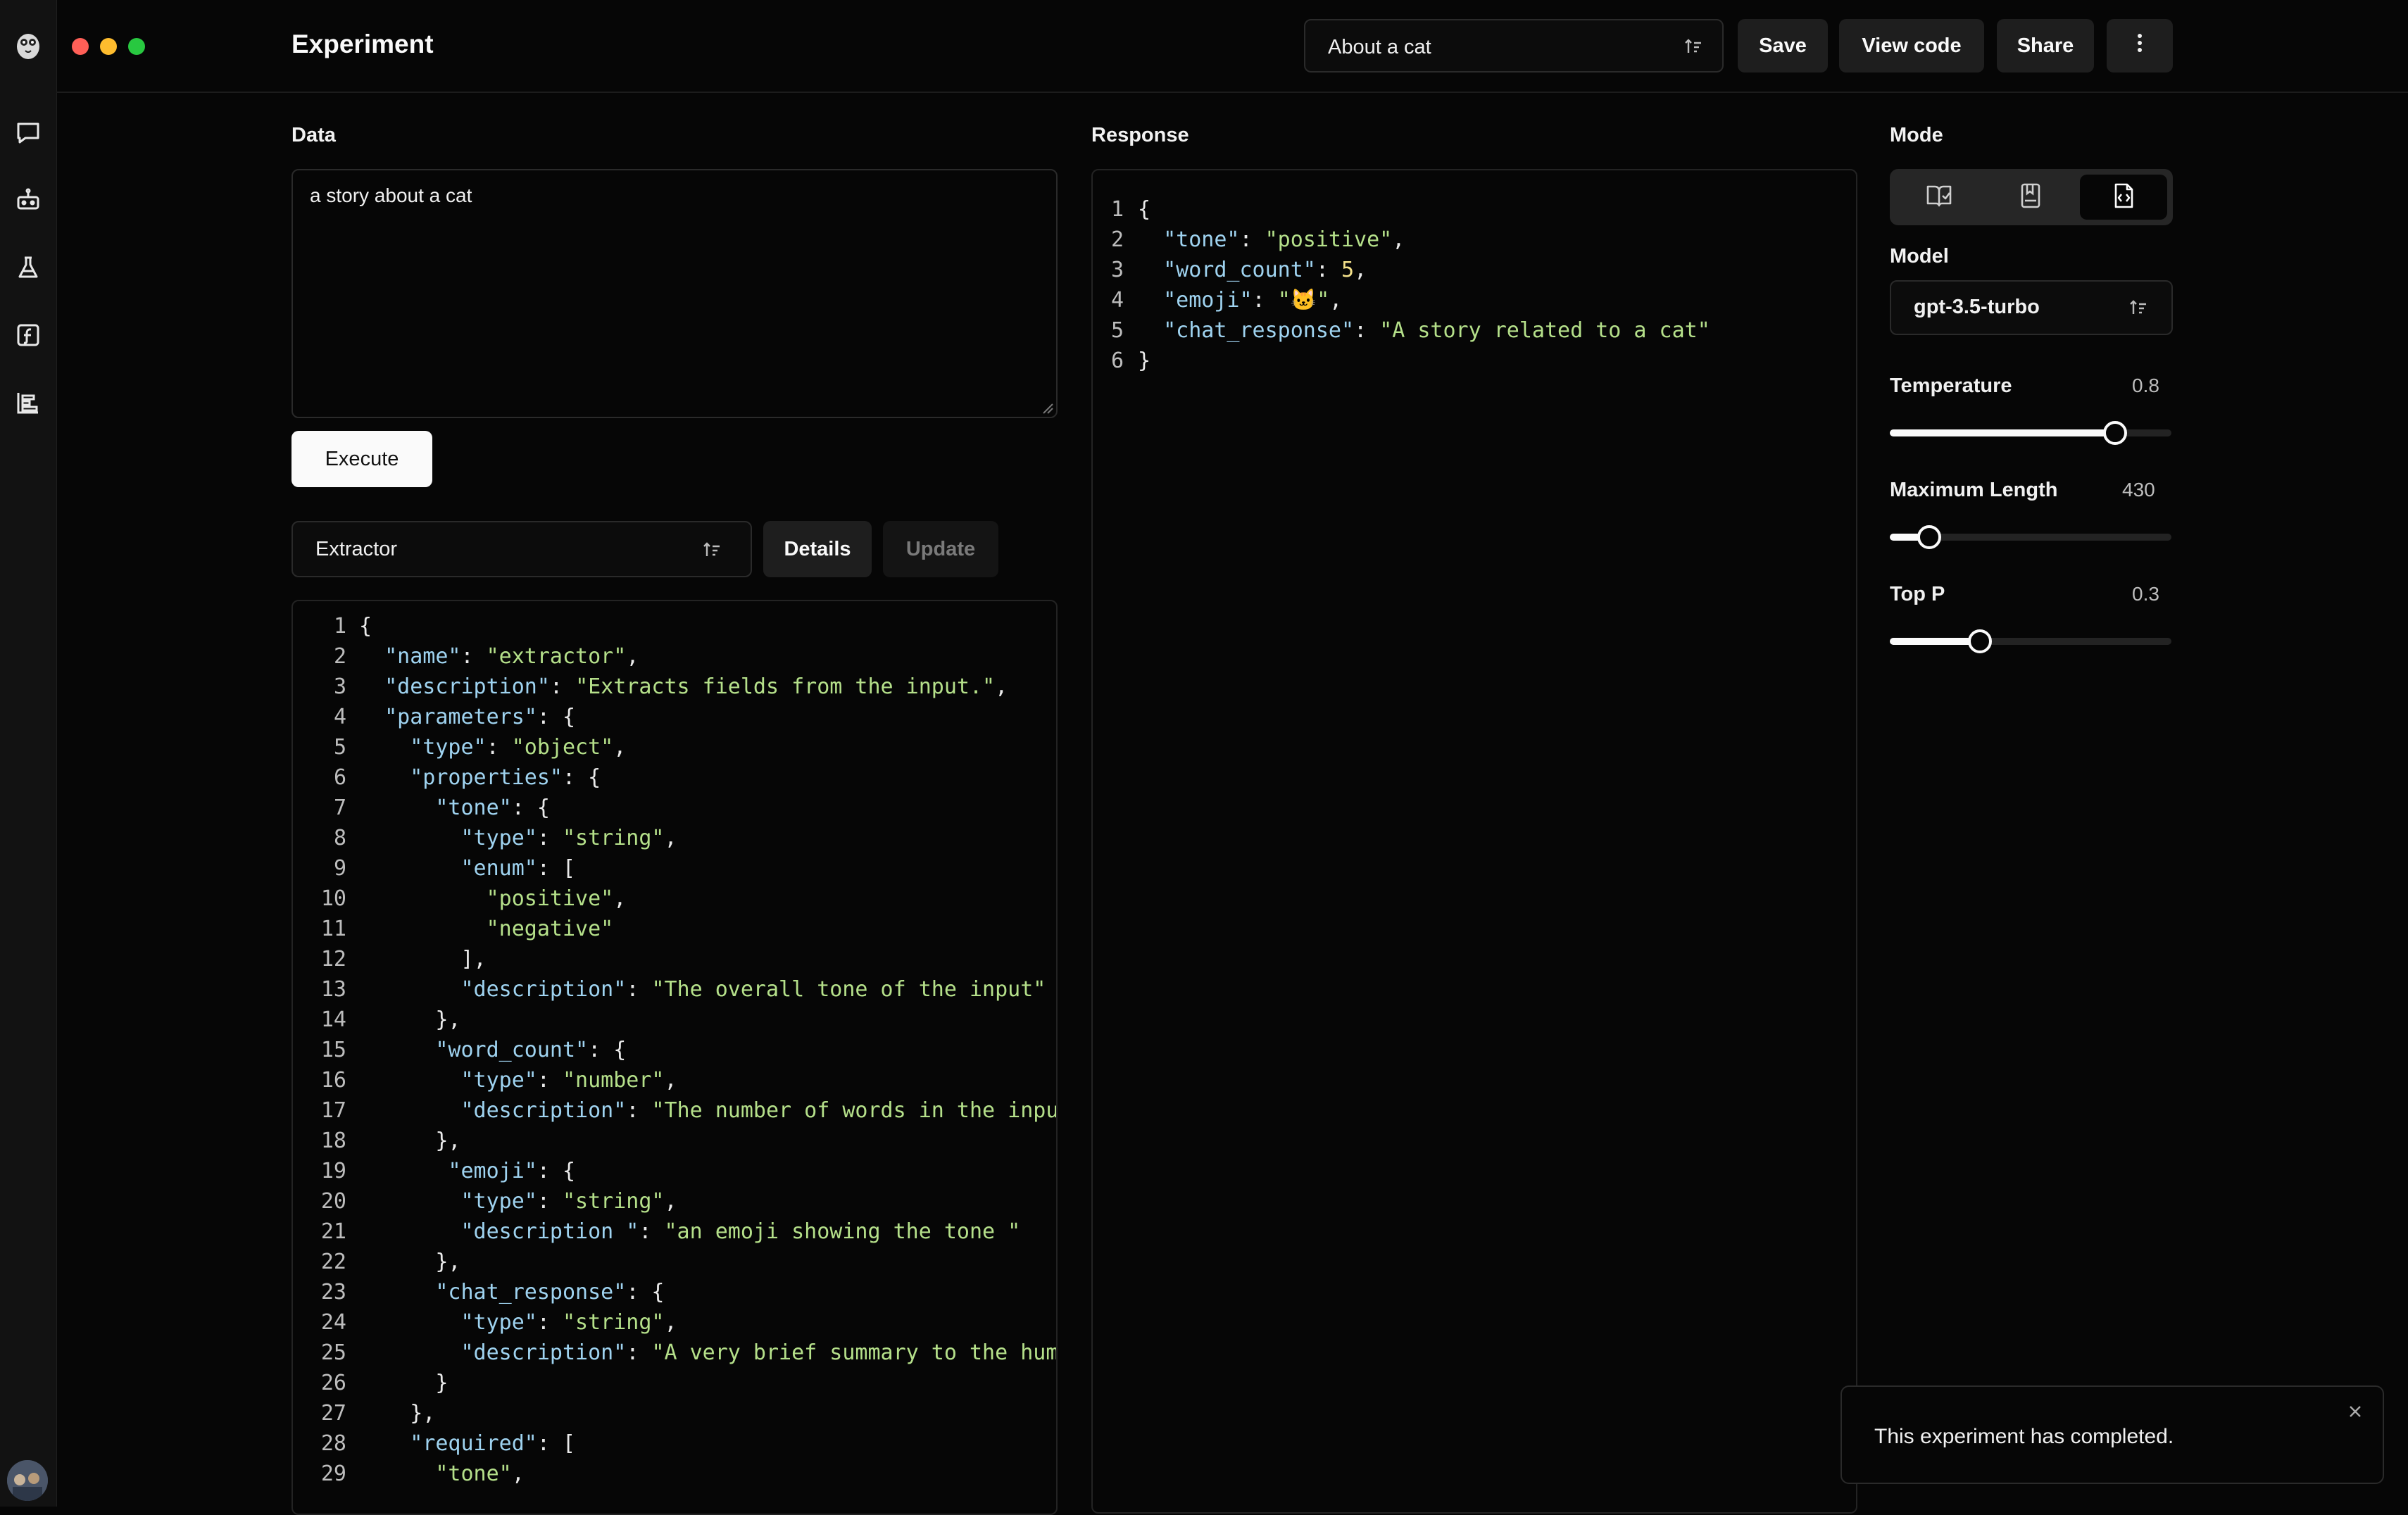 This screenshot has width=2408, height=1515. I want to click on code-line: 9 "enum": [, so click(434, 869).